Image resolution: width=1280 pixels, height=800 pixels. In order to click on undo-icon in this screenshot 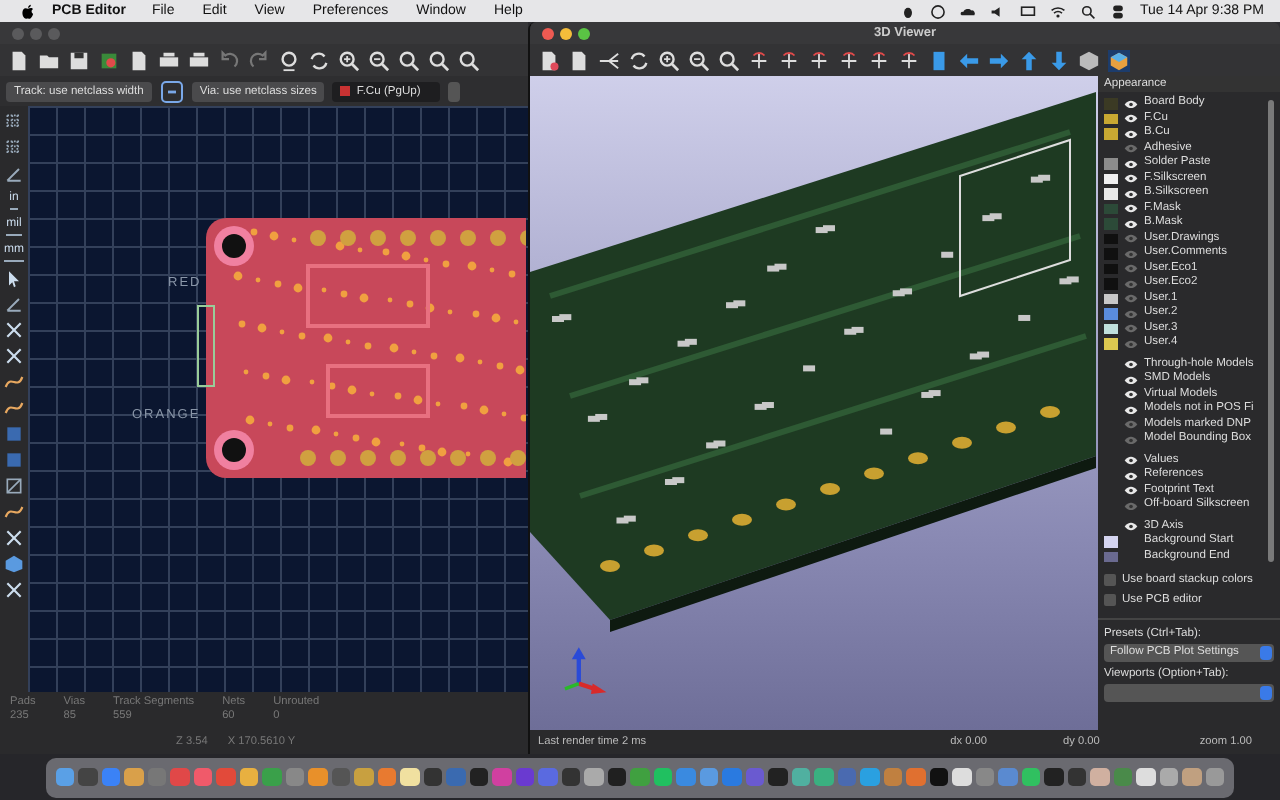, I will do `click(229, 60)`.